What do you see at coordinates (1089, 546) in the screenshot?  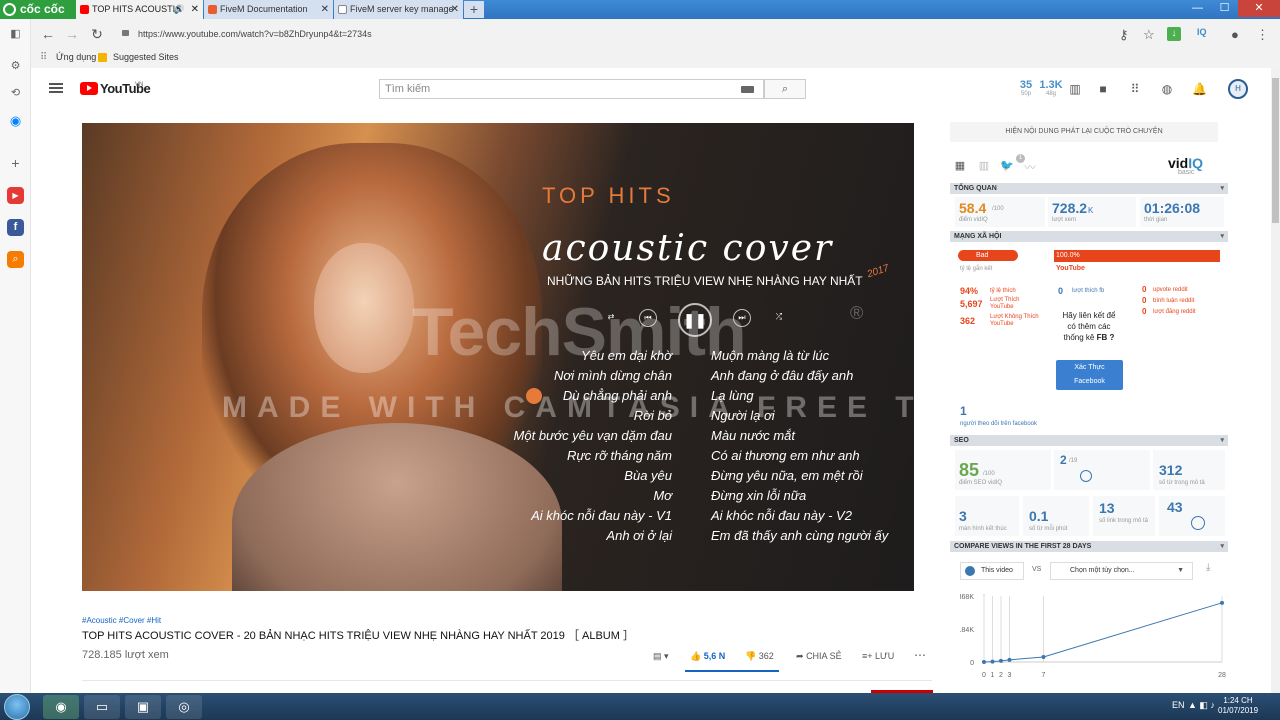 I see `section-compare-views-header: COMPARE VIEWS IN THE FIRST 28 DAYS` at bounding box center [1089, 546].